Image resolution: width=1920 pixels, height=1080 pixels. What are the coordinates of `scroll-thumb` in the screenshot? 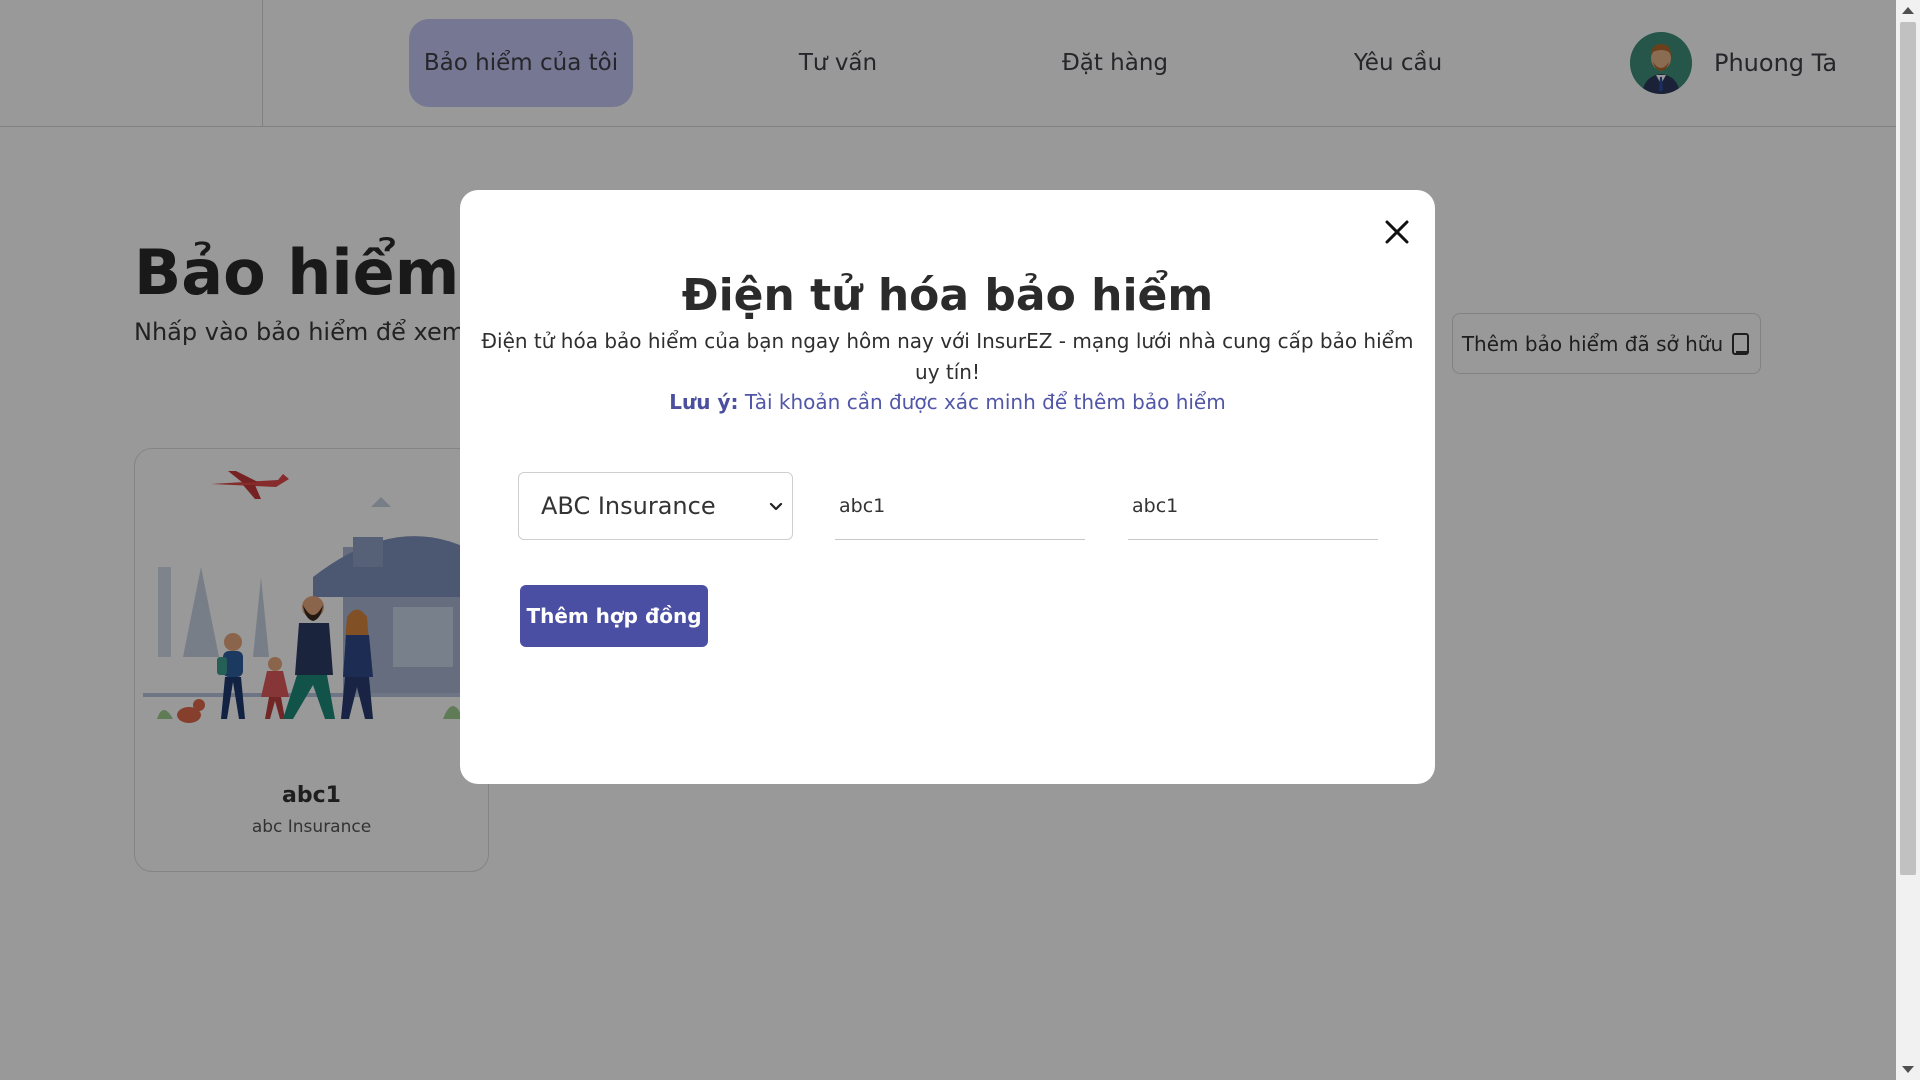 It's located at (1908, 448).